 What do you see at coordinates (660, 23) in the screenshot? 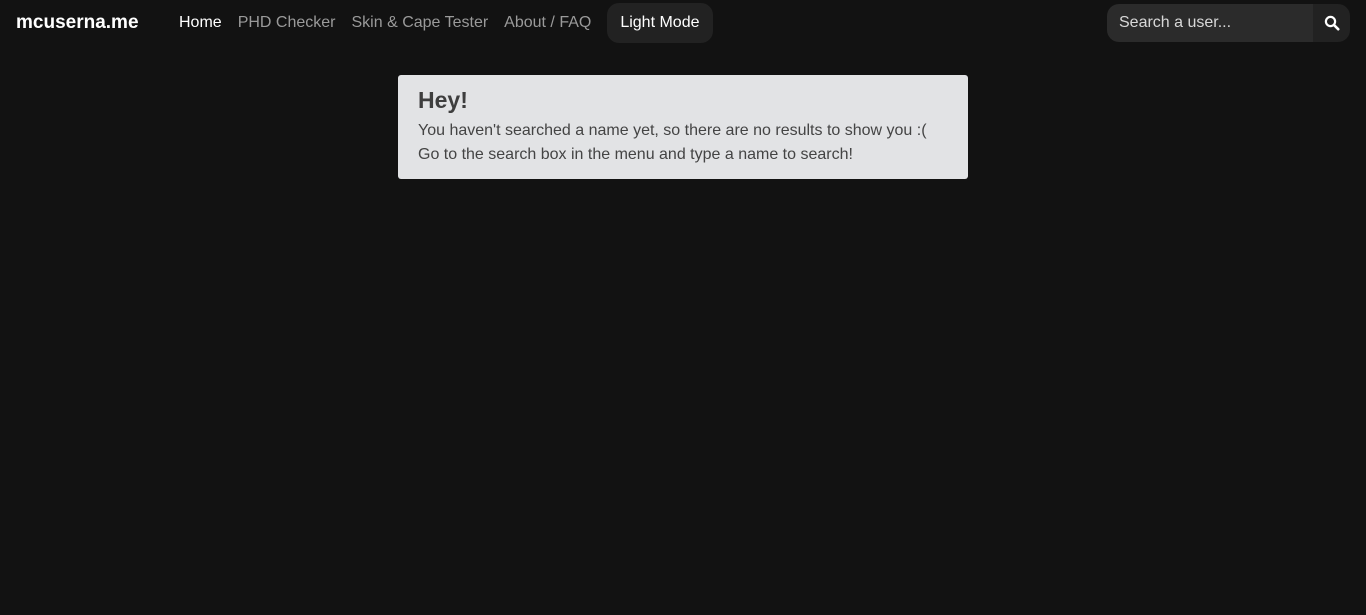
I see `light-mode-button: Light Mode` at bounding box center [660, 23].